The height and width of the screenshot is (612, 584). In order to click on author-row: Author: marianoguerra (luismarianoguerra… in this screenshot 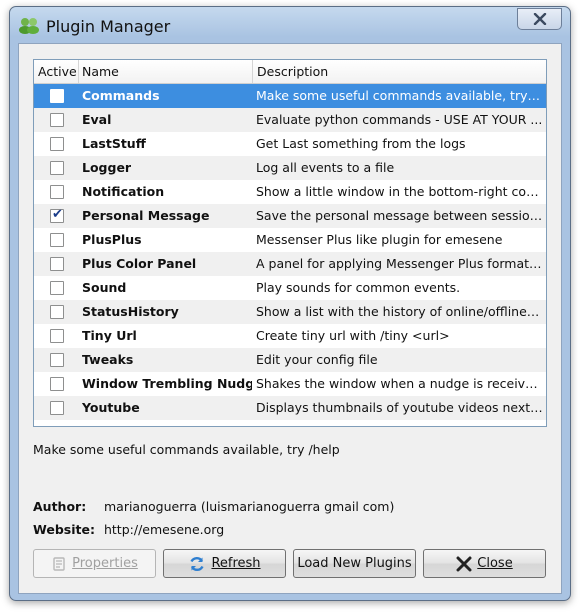, I will do `click(213, 506)`.